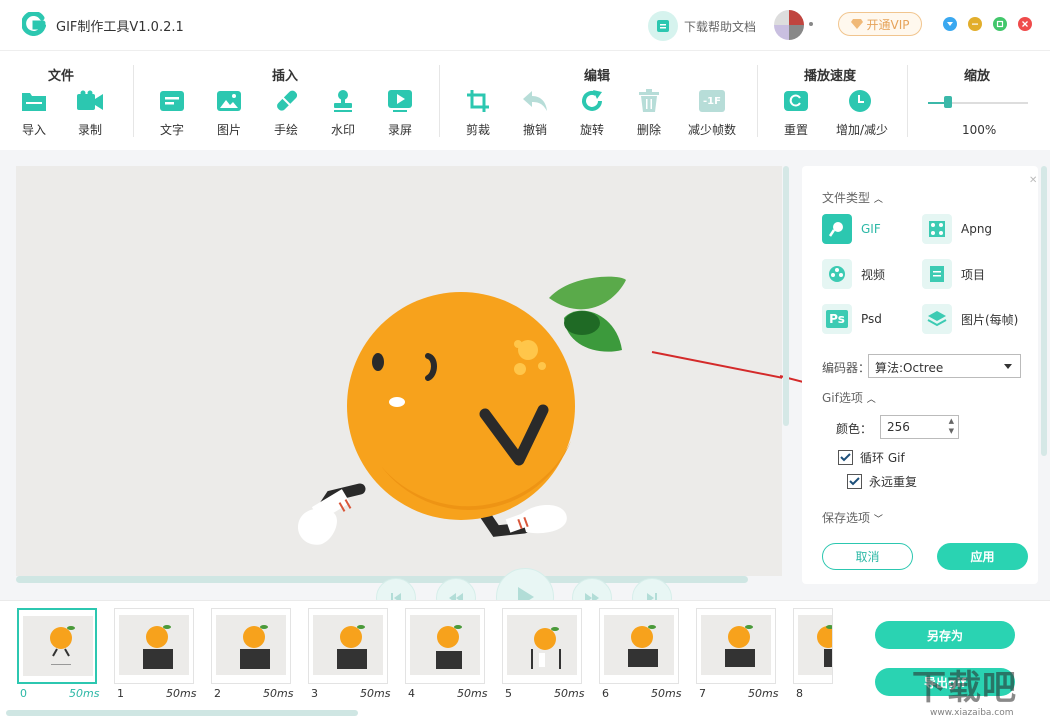  What do you see at coordinates (789, 25) in the screenshot?
I see `avatar` at bounding box center [789, 25].